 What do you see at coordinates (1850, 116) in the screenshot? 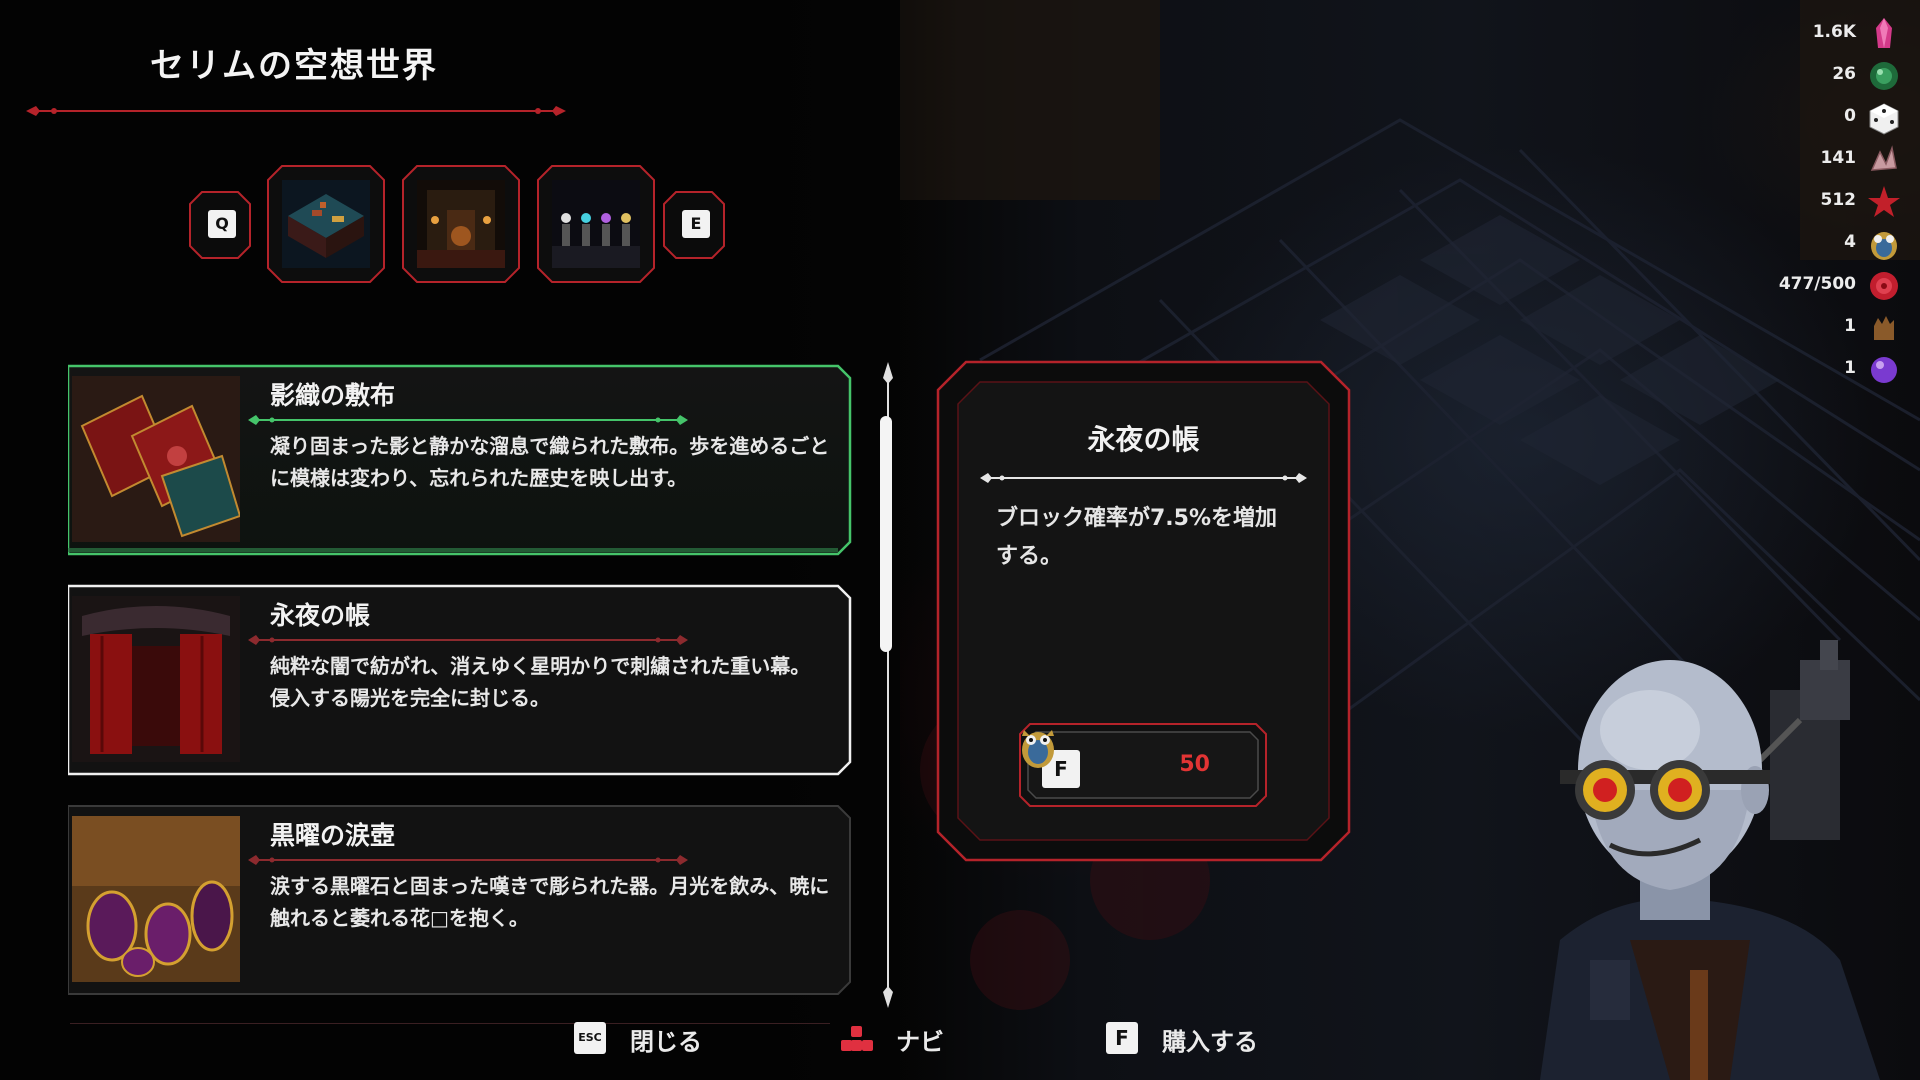
I see `resource-value: 0` at bounding box center [1850, 116].